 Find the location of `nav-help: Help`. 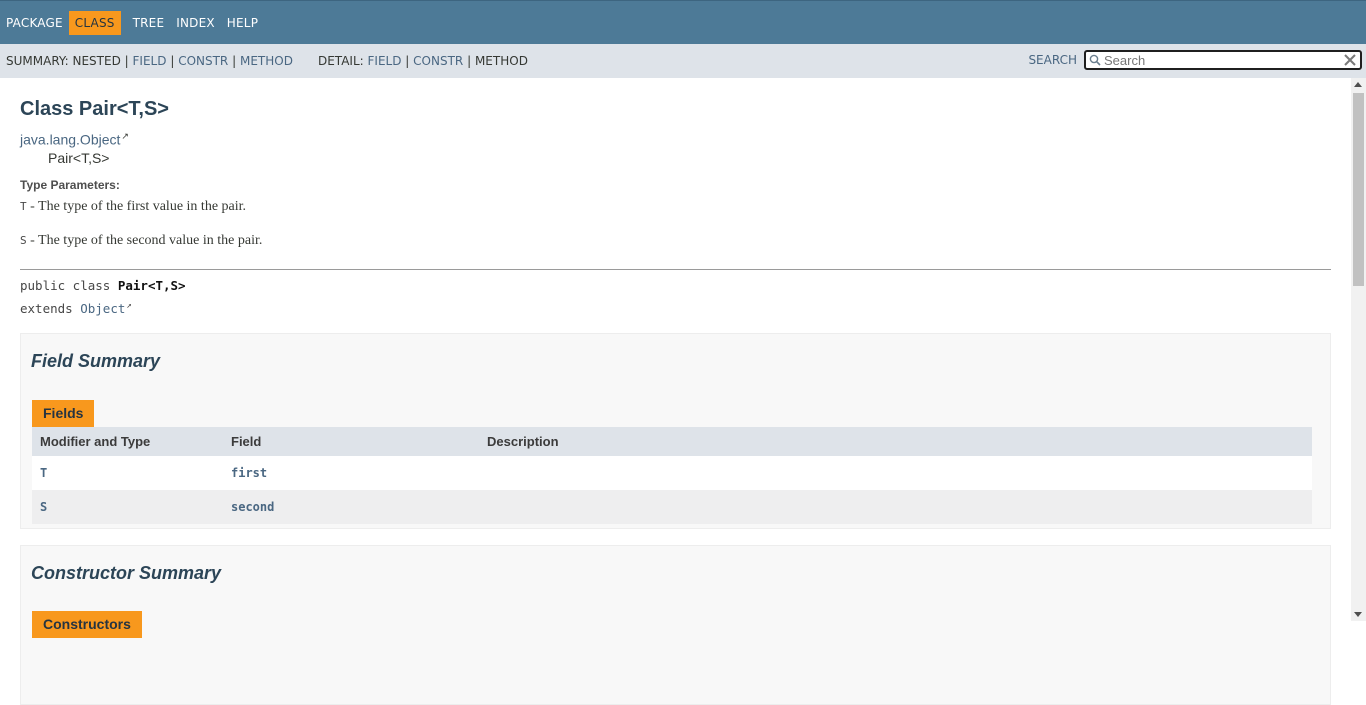

nav-help: Help is located at coordinates (242, 23).